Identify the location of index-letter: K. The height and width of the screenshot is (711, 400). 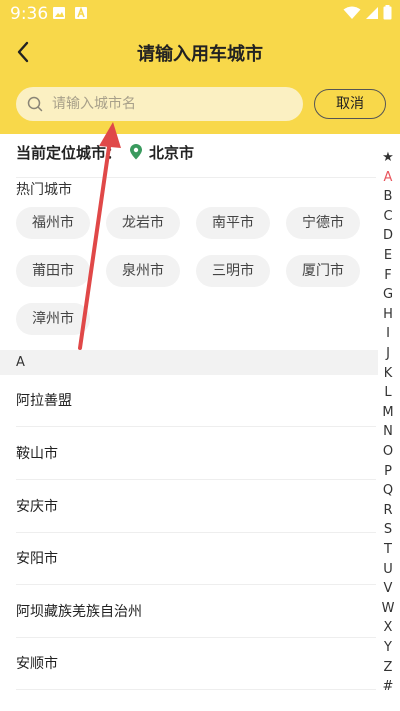
(388, 373).